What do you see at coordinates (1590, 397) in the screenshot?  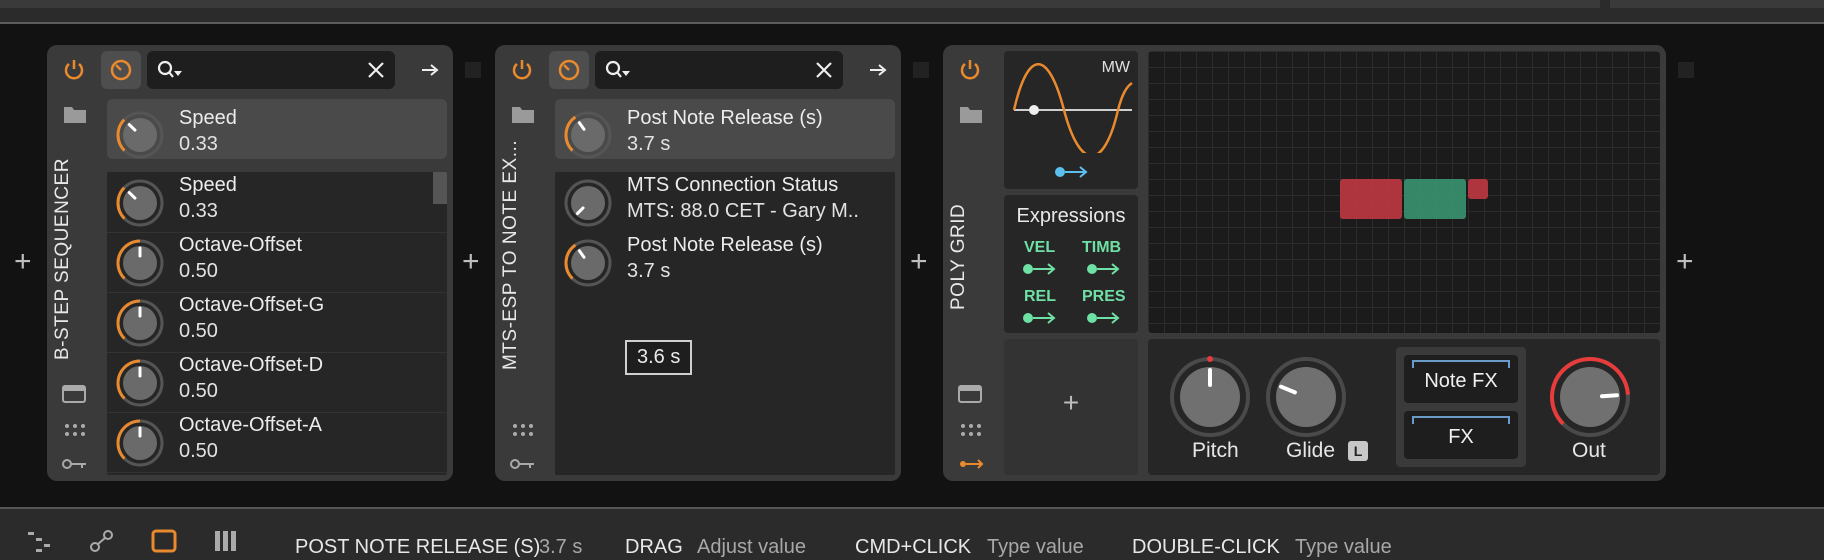 I see `out-knob` at bounding box center [1590, 397].